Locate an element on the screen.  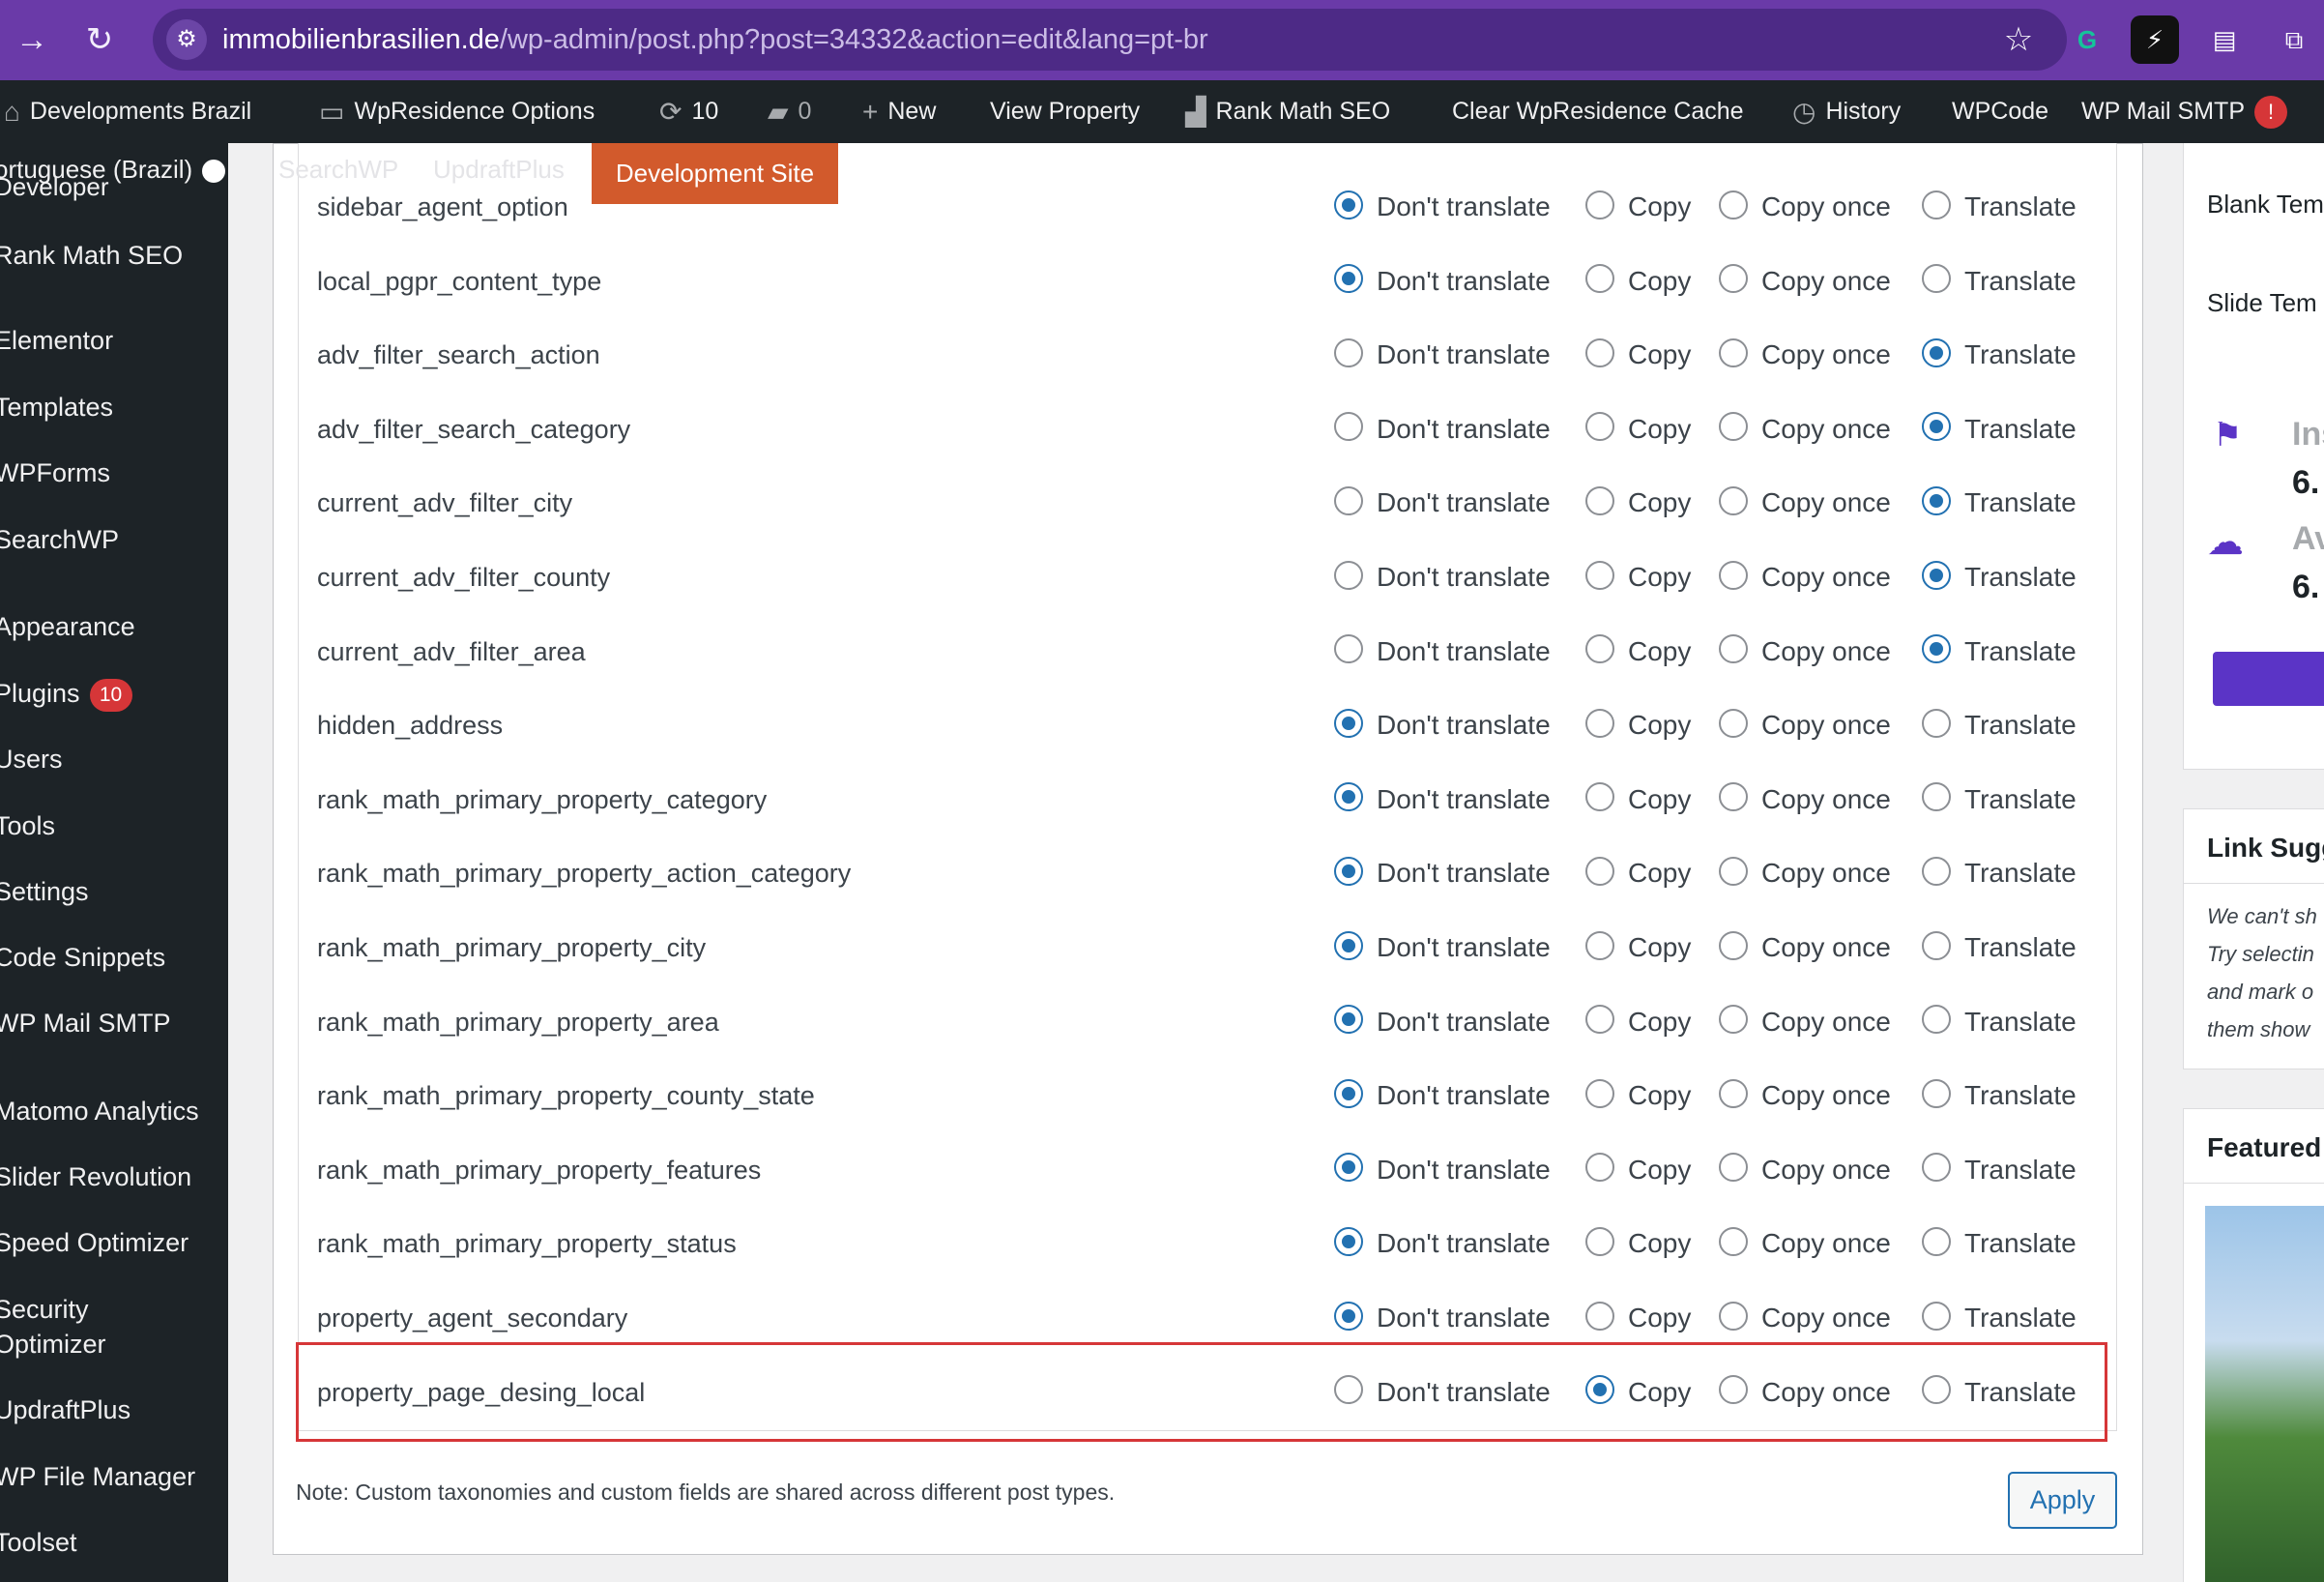
sidebar-item-security-optimizer: Security is located at coordinates (44, 1309).